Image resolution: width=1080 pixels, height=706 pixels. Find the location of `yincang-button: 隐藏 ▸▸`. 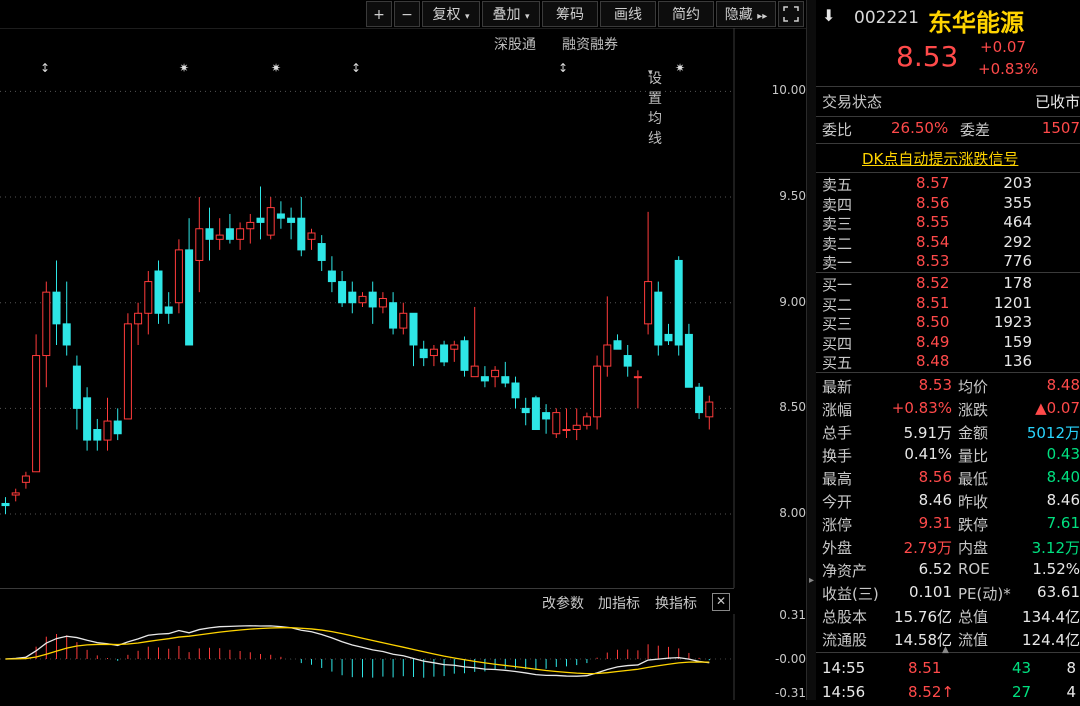

yincang-button: 隐藏 ▸▸ is located at coordinates (746, 14).